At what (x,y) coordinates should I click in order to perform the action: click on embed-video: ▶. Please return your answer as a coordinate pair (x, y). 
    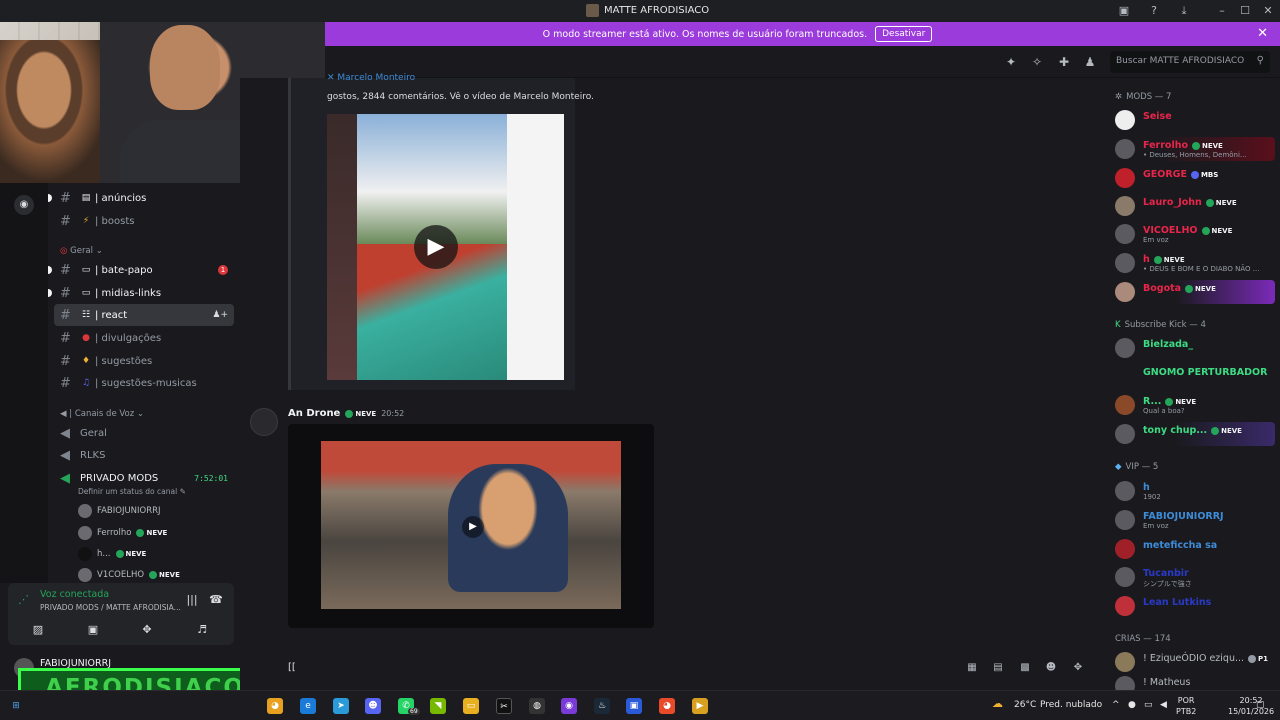
    Looking at the image, I should click on (445, 247).